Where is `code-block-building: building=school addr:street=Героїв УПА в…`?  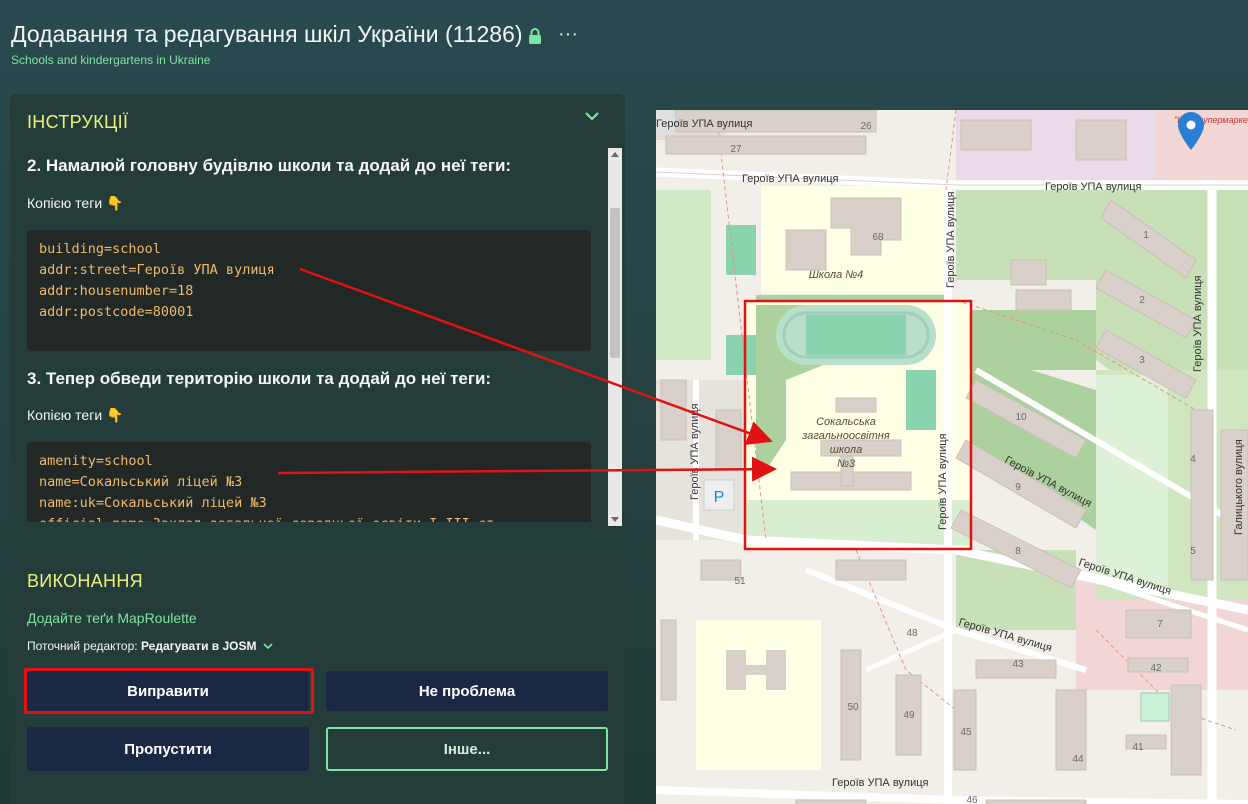
code-block-building: building=school addr:street=Героїв УПА в… is located at coordinates (309, 290).